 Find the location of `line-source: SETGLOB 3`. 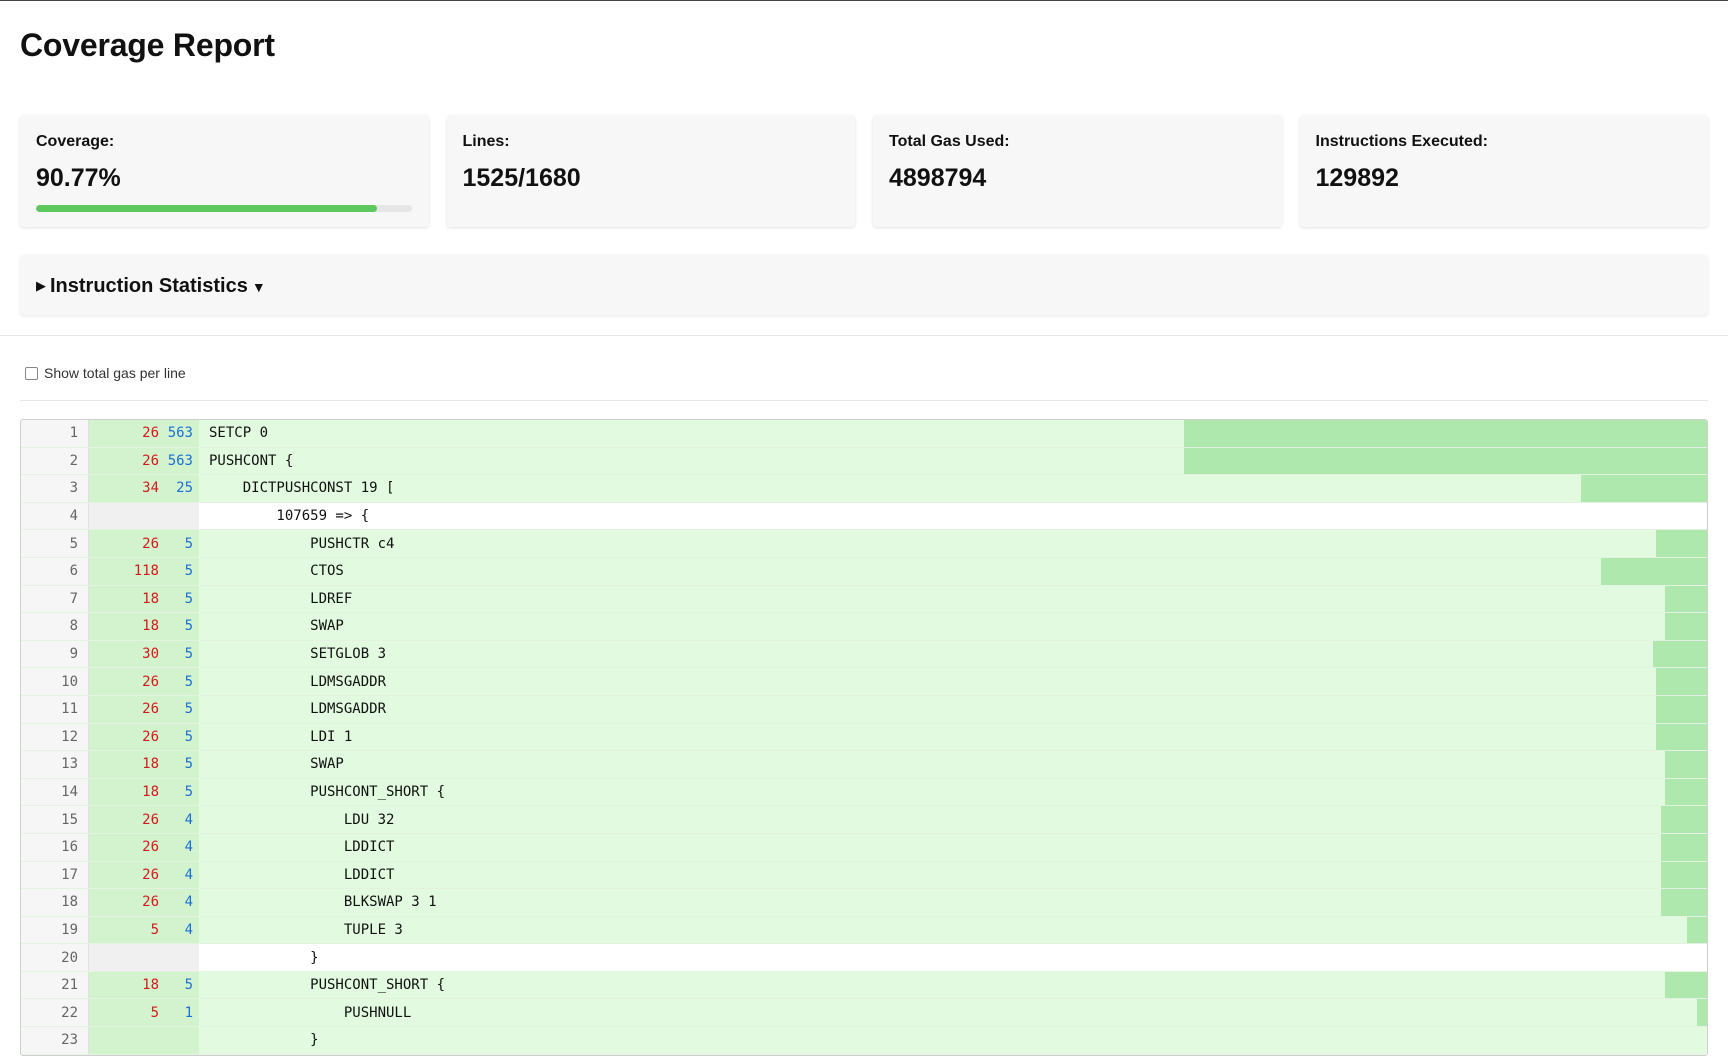

line-source: SETGLOB 3 is located at coordinates (298, 654).